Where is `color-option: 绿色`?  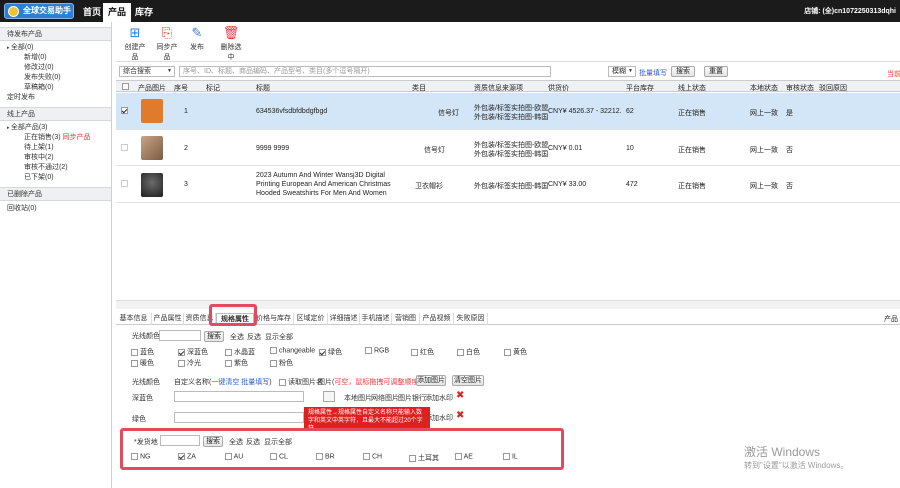 color-option: 绿色 is located at coordinates (330, 352).